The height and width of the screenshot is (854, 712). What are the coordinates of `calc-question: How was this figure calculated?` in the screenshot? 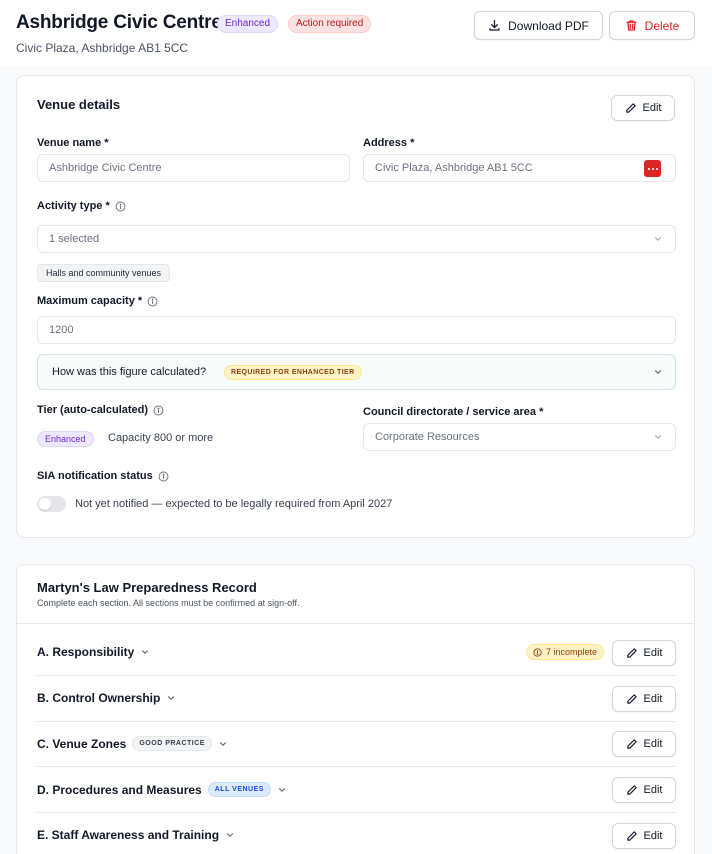 It's located at (129, 372).